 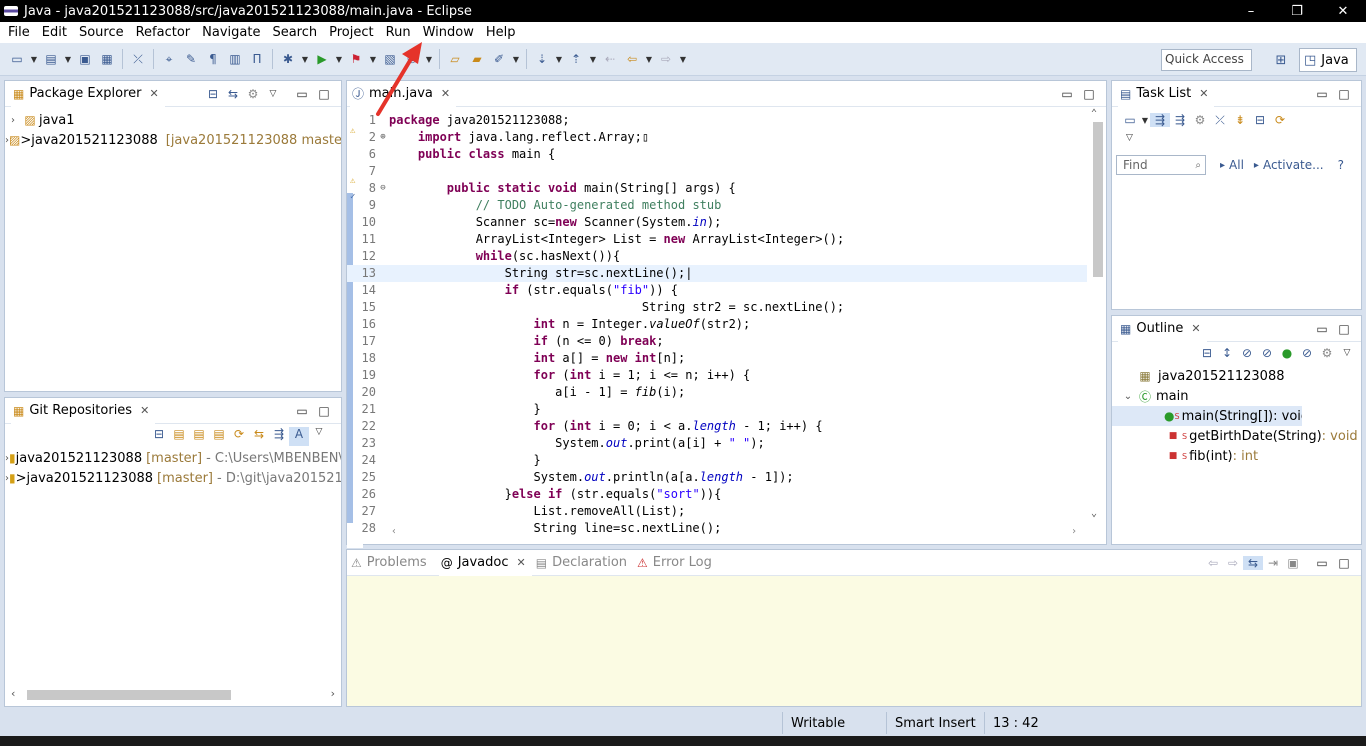 What do you see at coordinates (253, 94) in the screenshot?
I see `filter-icon: ⚙` at bounding box center [253, 94].